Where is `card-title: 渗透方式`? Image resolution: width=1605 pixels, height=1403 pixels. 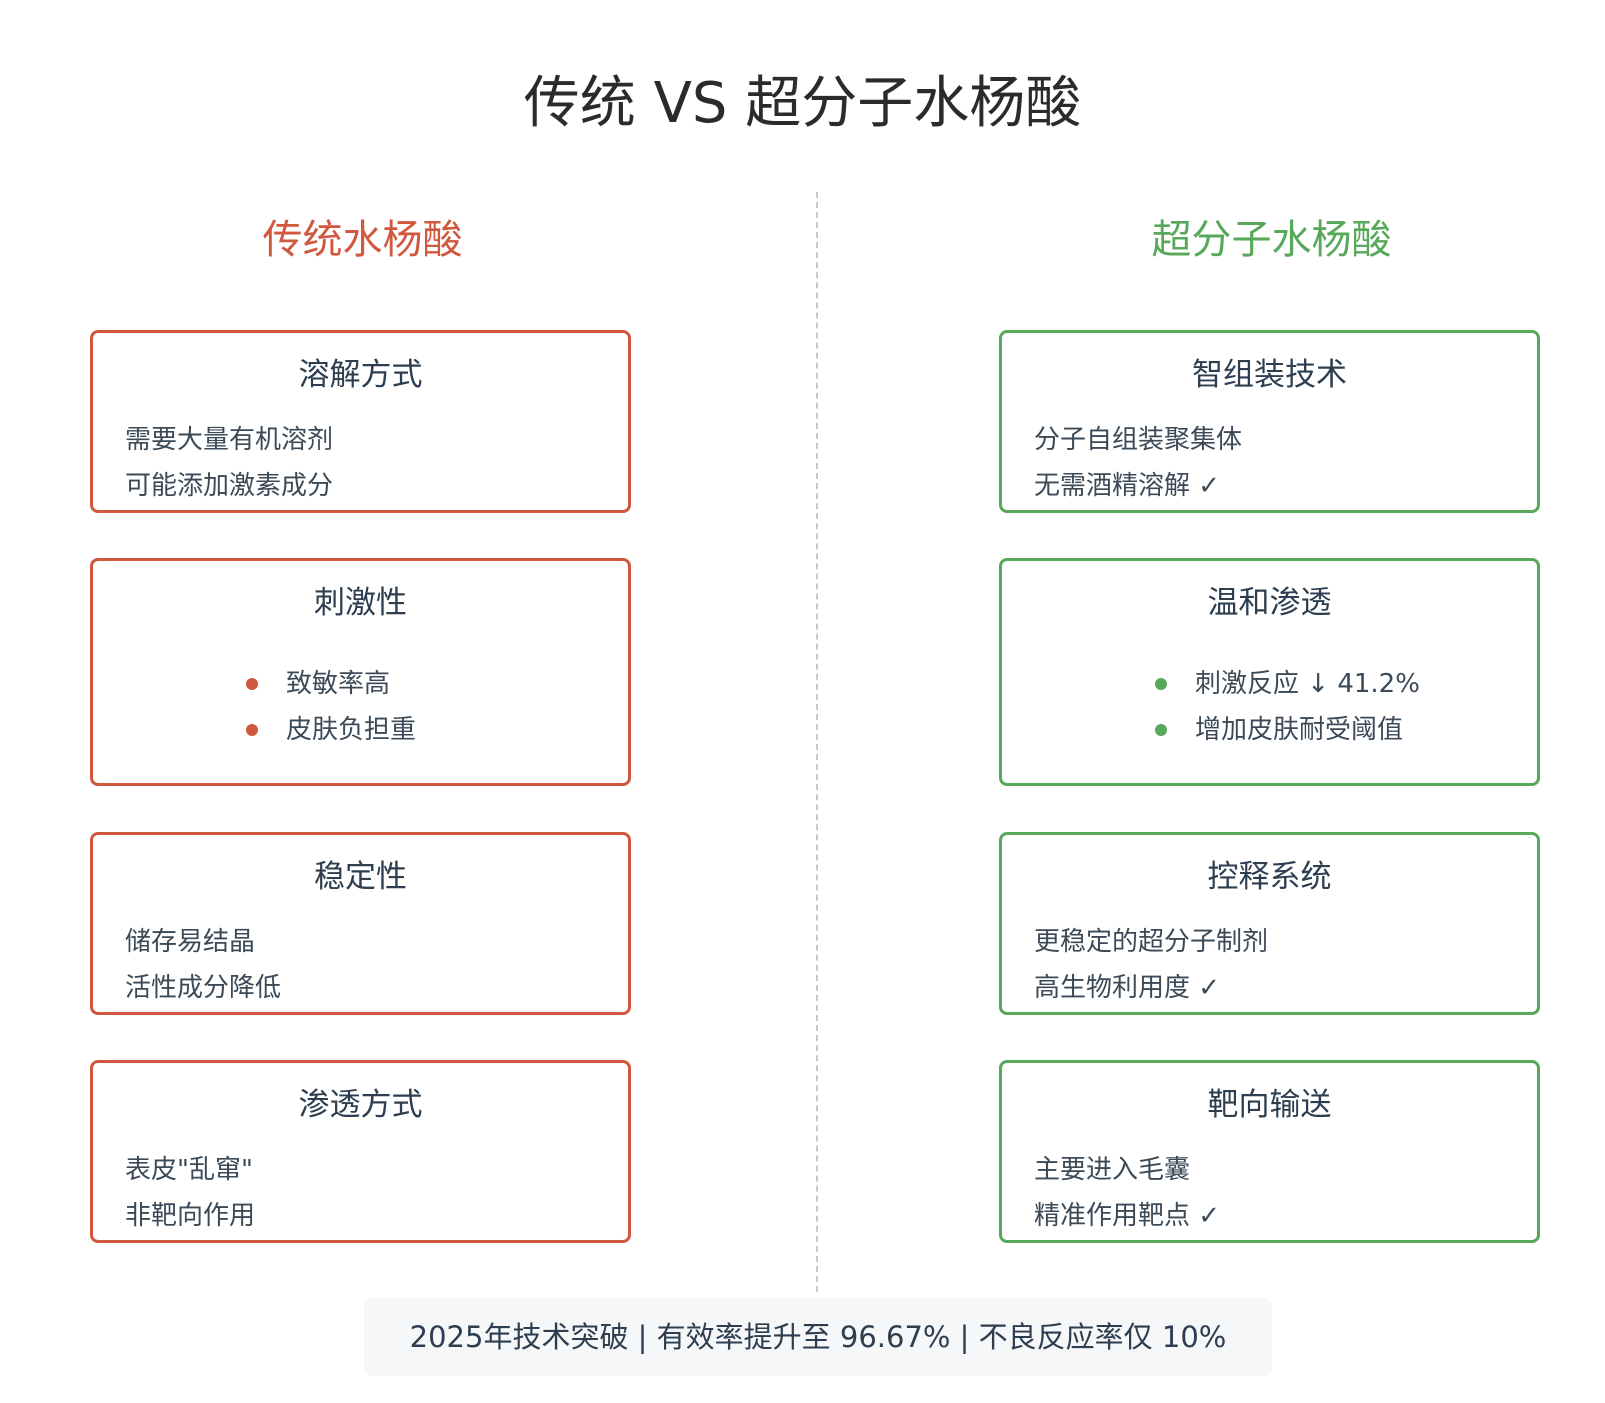 card-title: 渗透方式 is located at coordinates (360, 1105).